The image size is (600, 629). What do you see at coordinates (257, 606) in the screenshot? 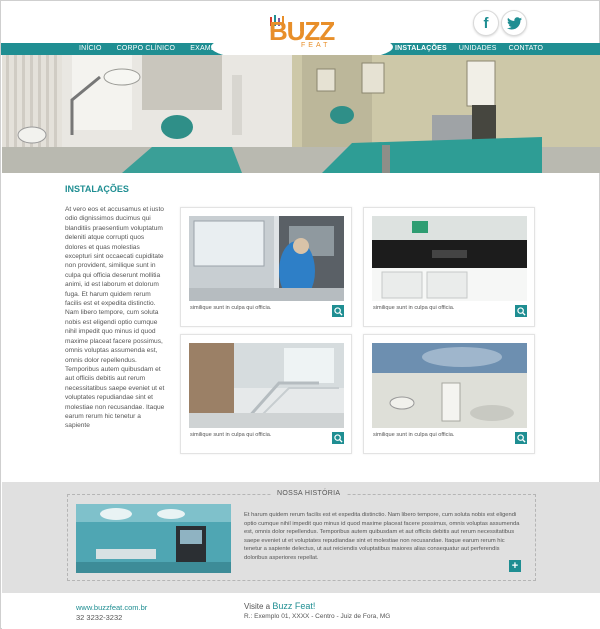
I see `footer-visit-prefix: Visite a` at bounding box center [257, 606].